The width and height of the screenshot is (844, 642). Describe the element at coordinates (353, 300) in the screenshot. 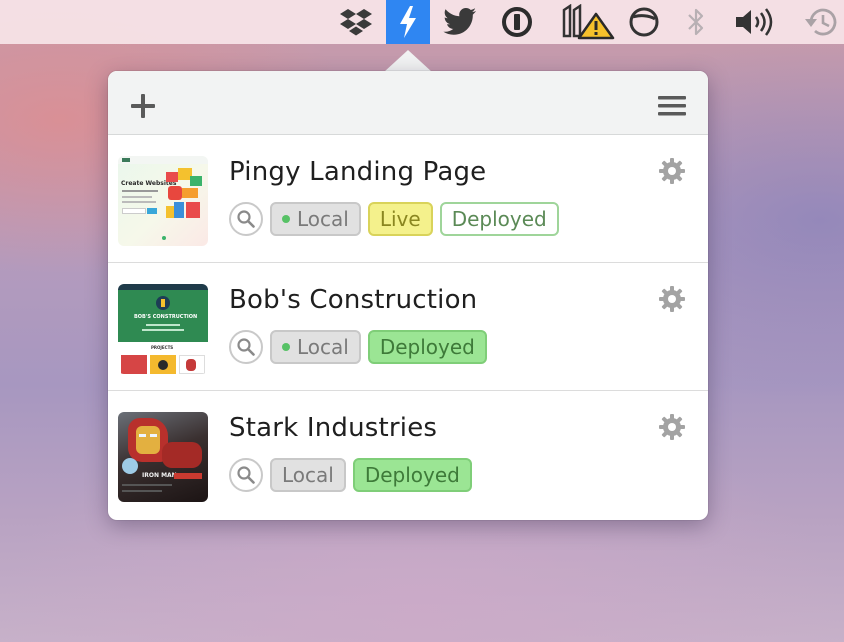

I see `site-title: Bob's Construction` at that location.